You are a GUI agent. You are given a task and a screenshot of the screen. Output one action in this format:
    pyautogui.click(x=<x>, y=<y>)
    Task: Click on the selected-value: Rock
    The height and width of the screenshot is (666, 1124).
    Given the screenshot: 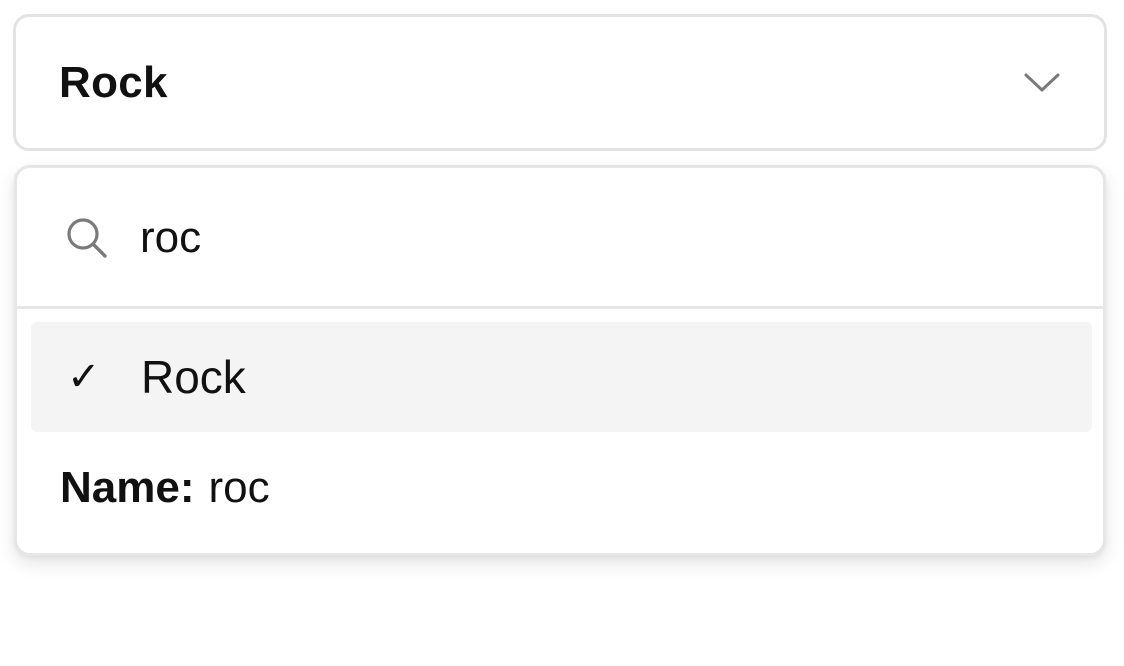 What is the action you would take?
    pyautogui.click(x=113, y=82)
    